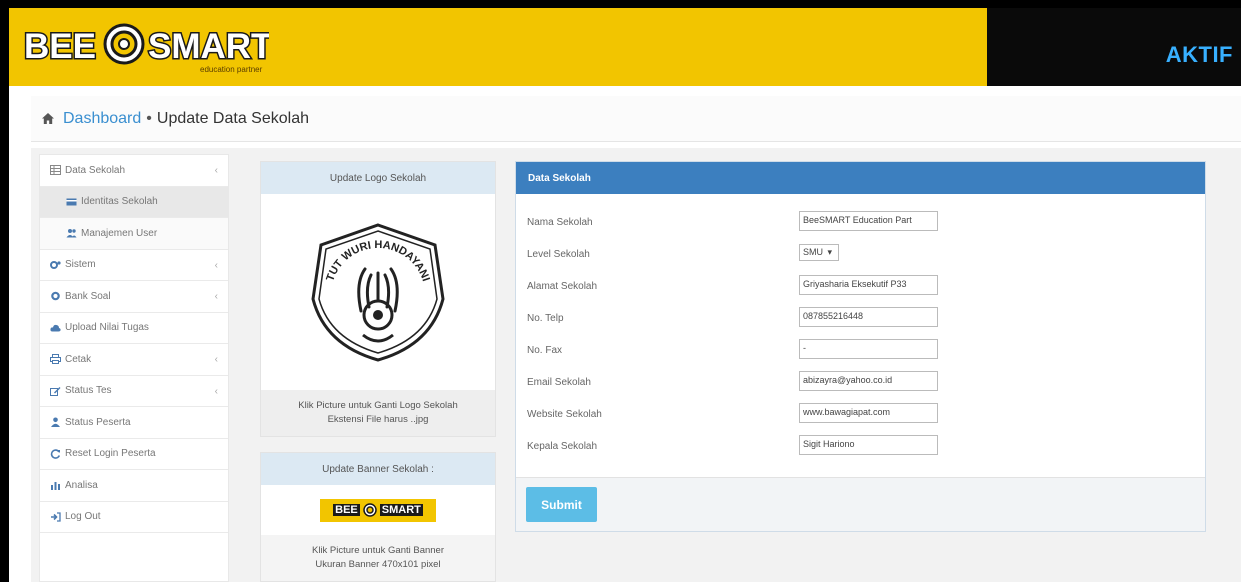  Describe the element at coordinates (562, 446) in the screenshot. I see `field-label: Kepala Sekolah` at that location.